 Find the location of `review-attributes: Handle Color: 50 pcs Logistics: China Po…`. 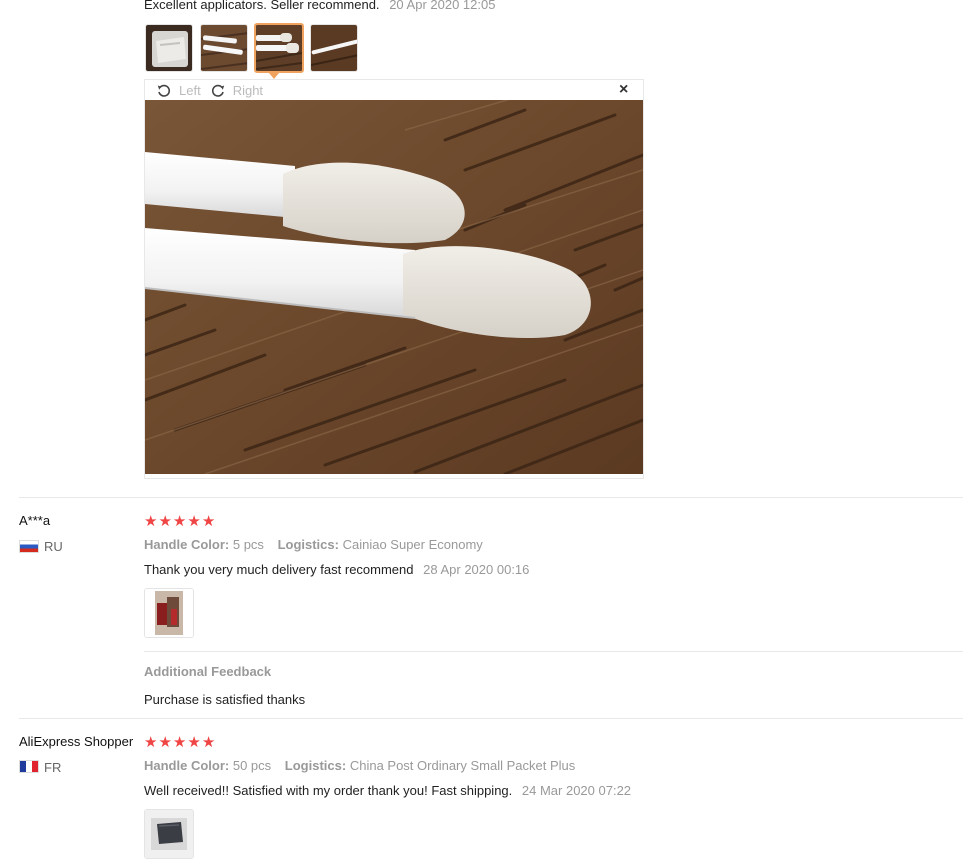

review-attributes: Handle Color: 50 pcs Logistics: China Po… is located at coordinates (360, 765).